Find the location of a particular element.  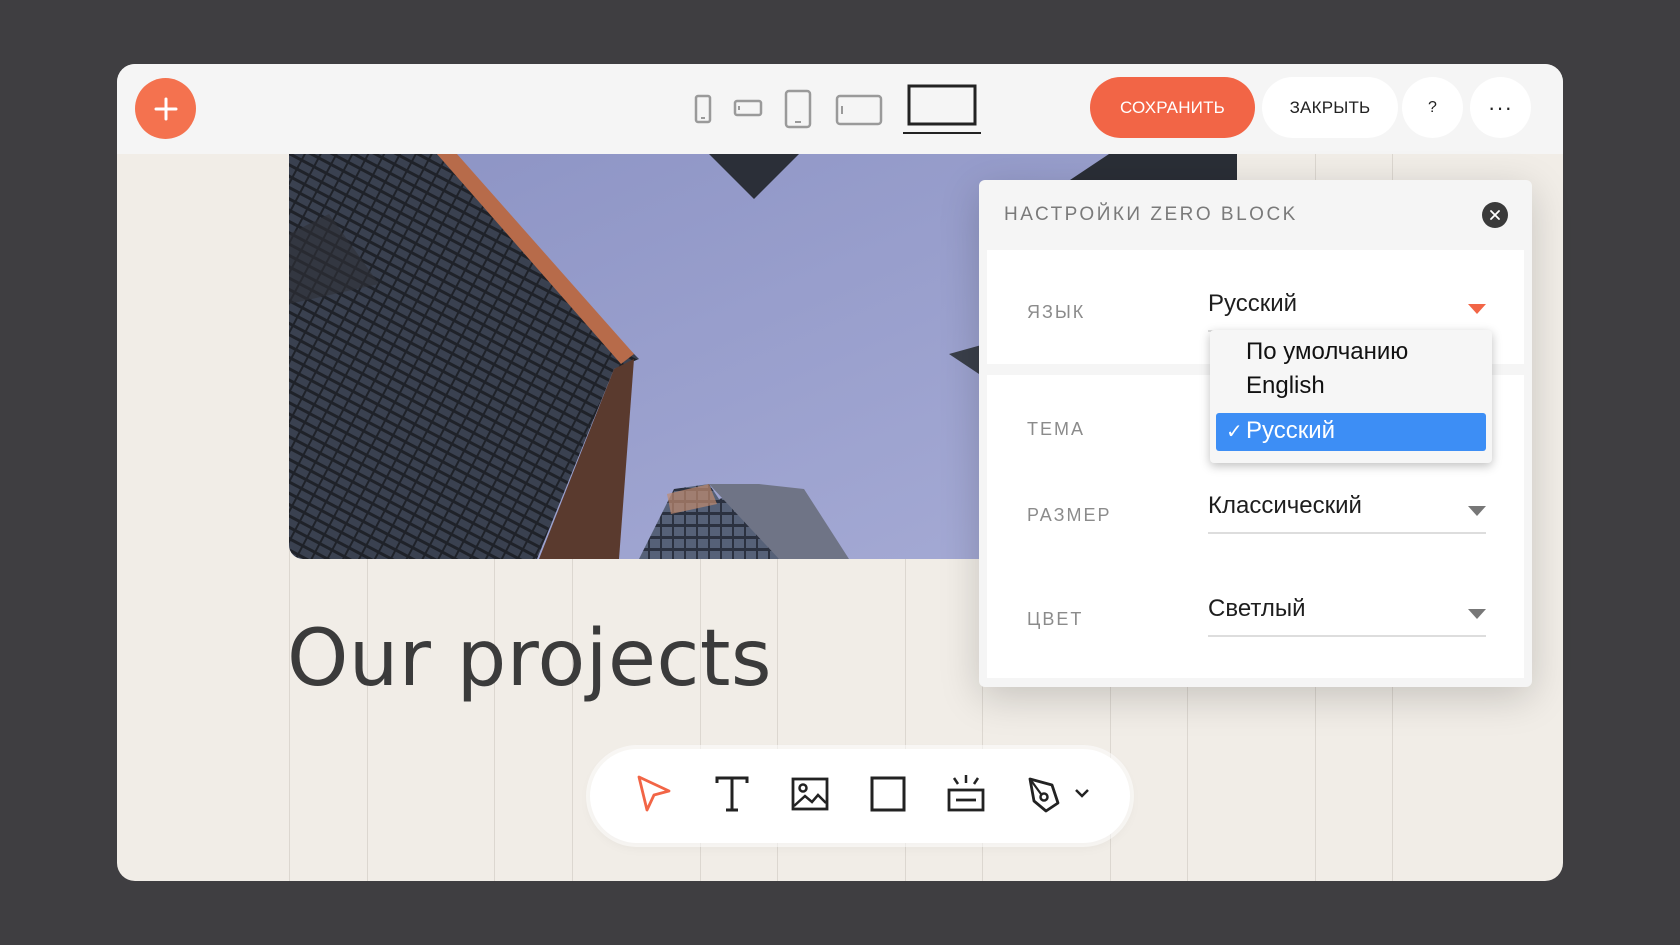

size-value: Классический is located at coordinates (1285, 505).